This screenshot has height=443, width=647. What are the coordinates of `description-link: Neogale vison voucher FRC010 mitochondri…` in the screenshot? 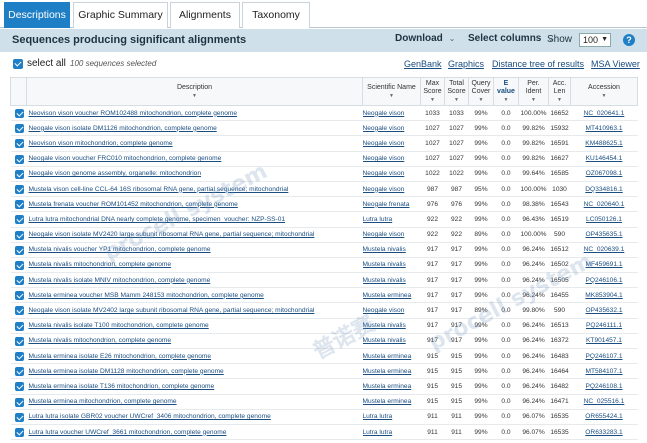 It's located at (125, 158).